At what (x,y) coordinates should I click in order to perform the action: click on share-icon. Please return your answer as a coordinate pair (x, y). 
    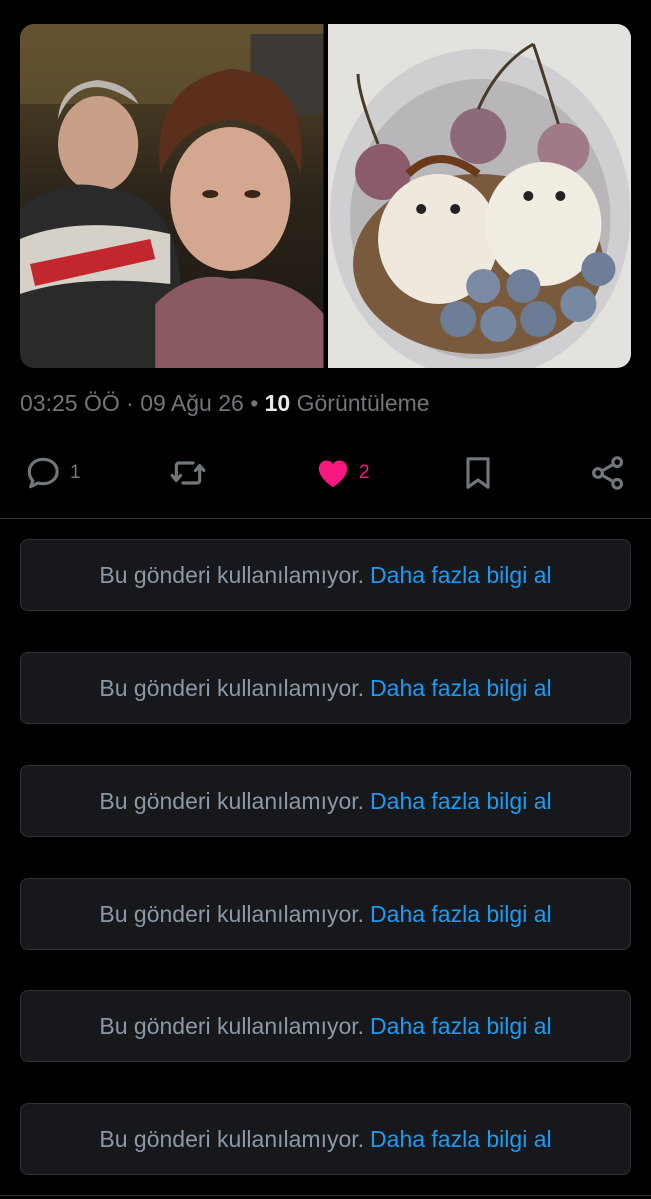
    Looking at the image, I should click on (608, 473).